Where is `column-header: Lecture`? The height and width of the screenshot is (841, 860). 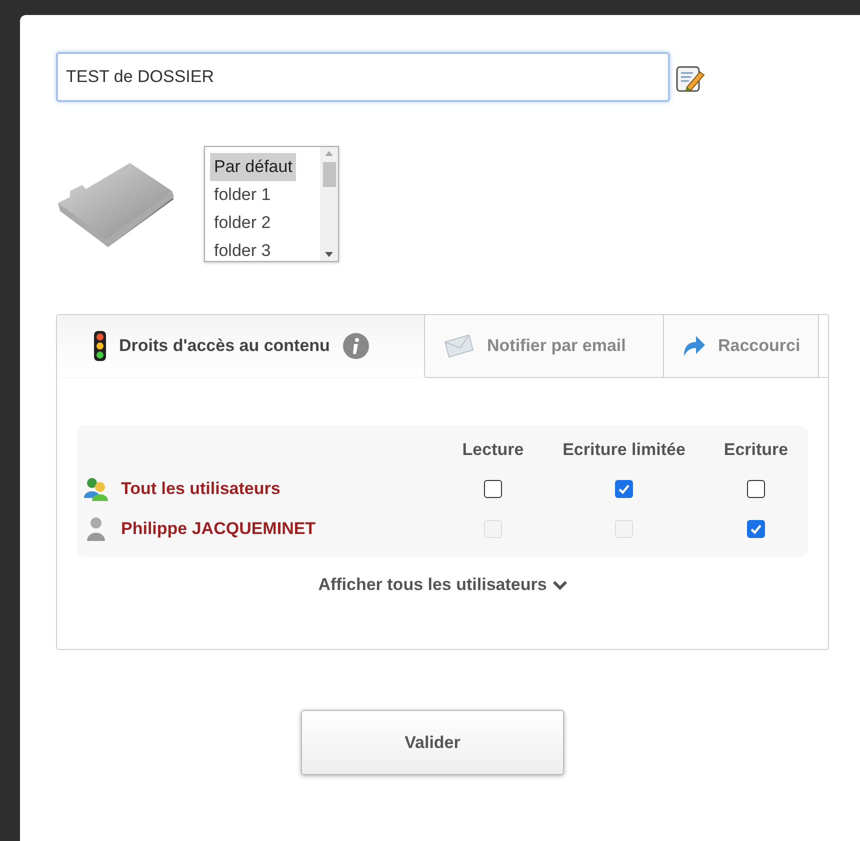 column-header: Lecture is located at coordinates (493, 450).